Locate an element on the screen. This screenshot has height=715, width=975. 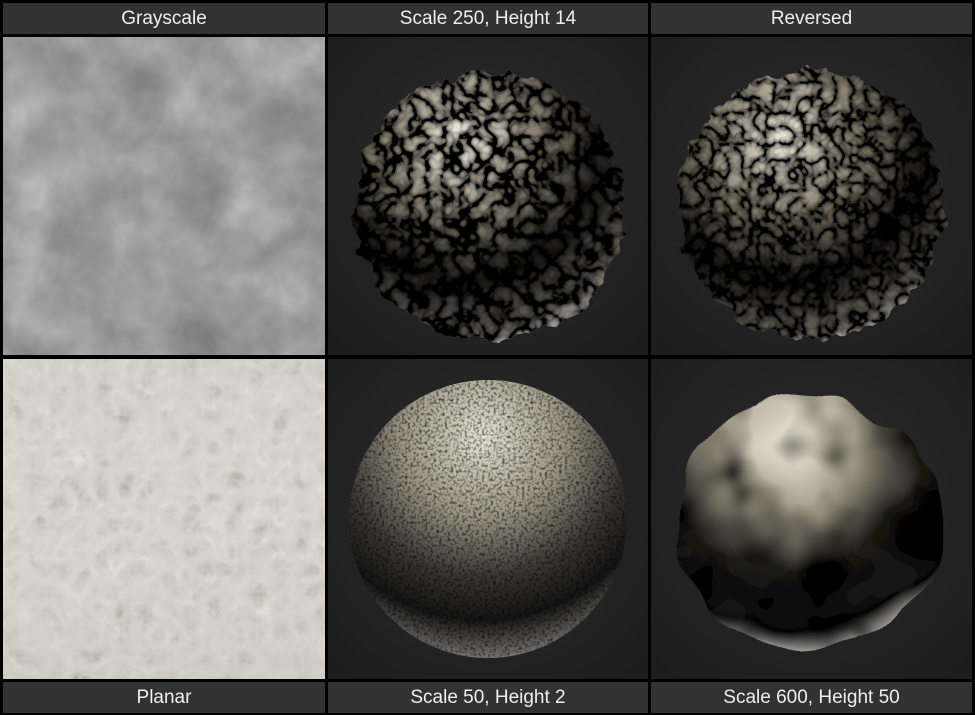
label-reversed: Reversed is located at coordinates (811, 18).